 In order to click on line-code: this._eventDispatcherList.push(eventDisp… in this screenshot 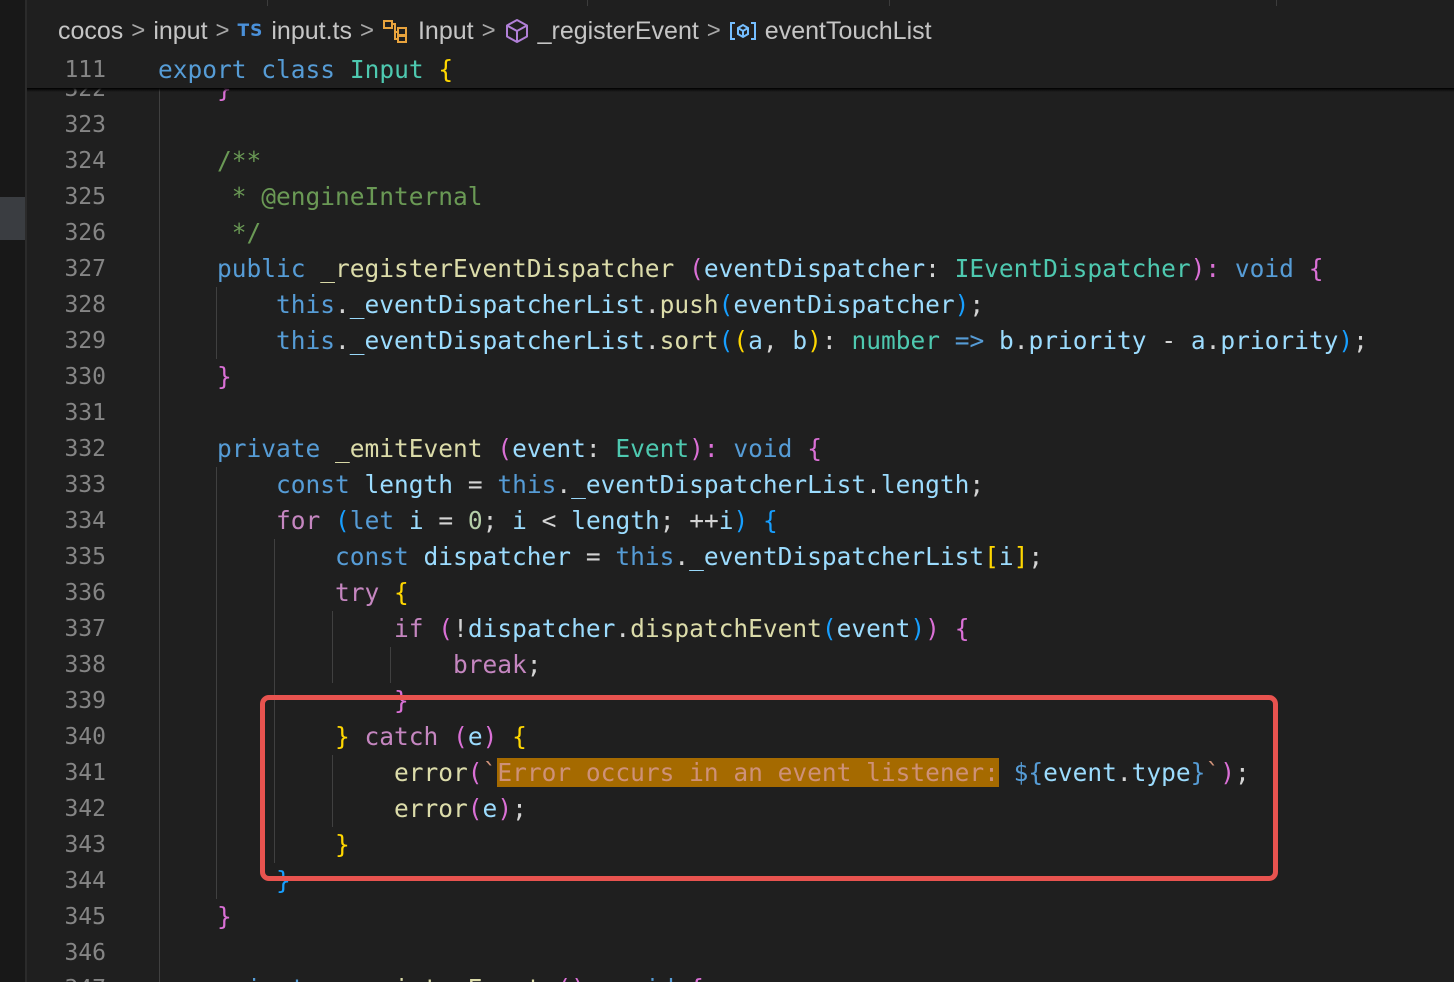, I will do `click(571, 305)`.